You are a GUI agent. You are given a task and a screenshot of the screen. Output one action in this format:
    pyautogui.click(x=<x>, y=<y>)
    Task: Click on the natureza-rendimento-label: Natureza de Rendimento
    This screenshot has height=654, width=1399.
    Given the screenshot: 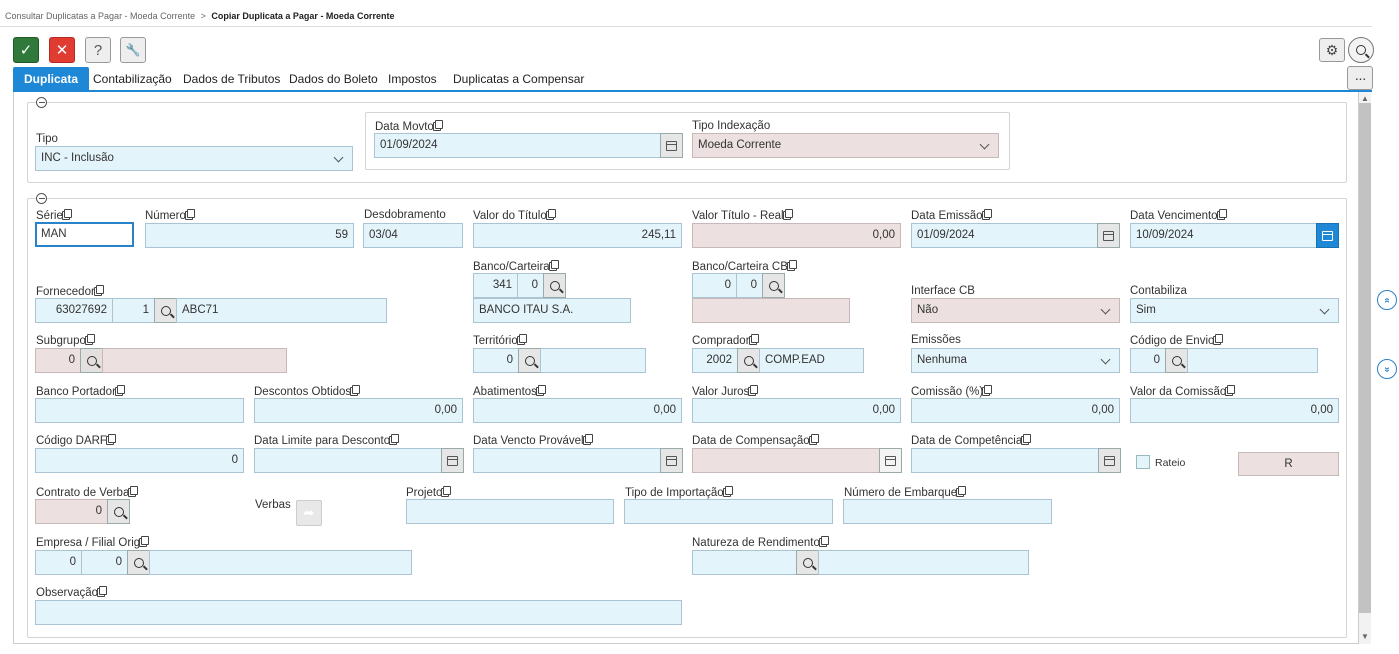 What is the action you would take?
    pyautogui.click(x=760, y=542)
    